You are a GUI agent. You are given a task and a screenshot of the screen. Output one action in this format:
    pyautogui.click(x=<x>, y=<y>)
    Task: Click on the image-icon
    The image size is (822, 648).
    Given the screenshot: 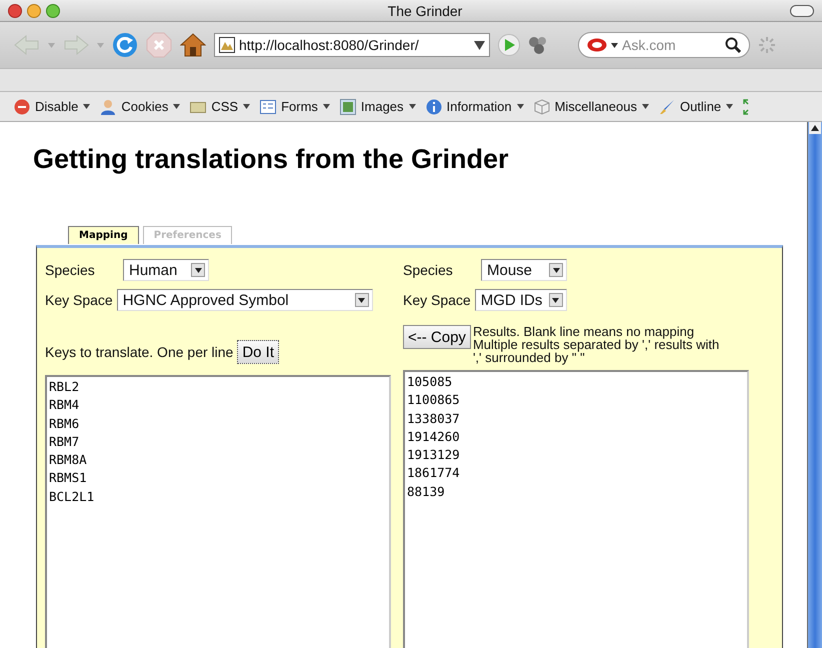 What is the action you would take?
    pyautogui.click(x=348, y=106)
    